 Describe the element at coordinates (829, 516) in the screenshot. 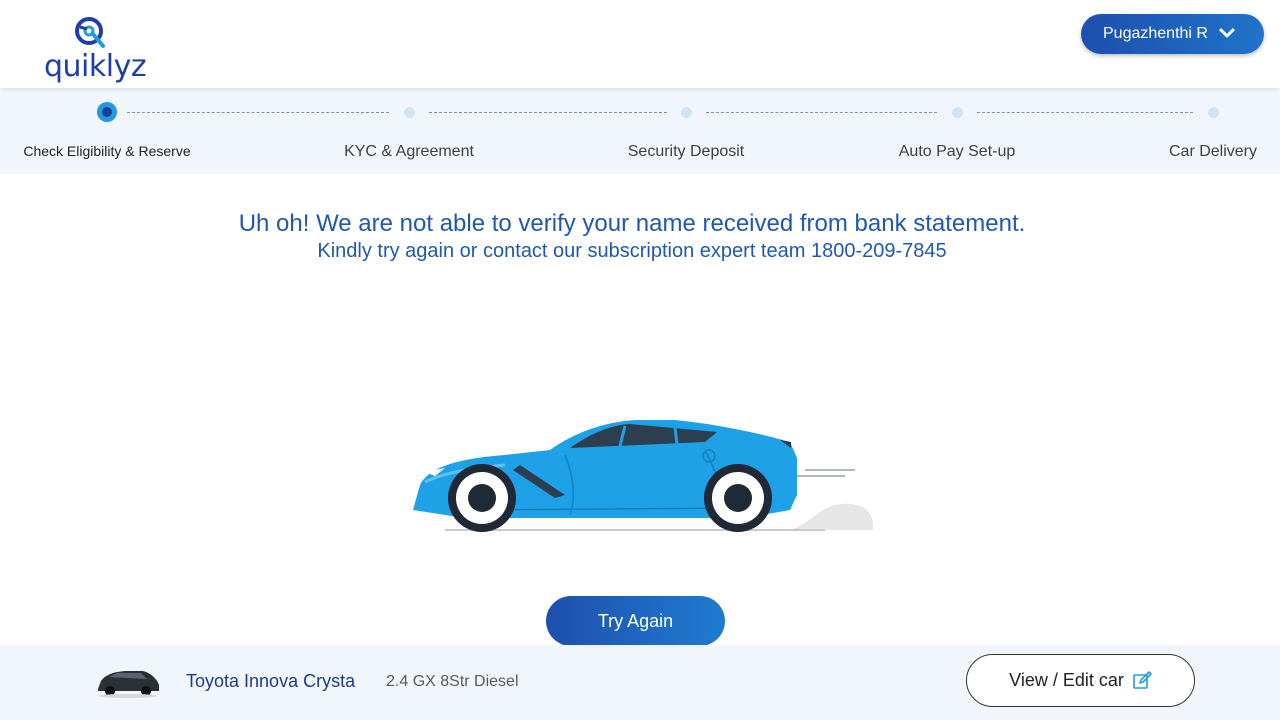

I see `exhaust-smoke` at that location.